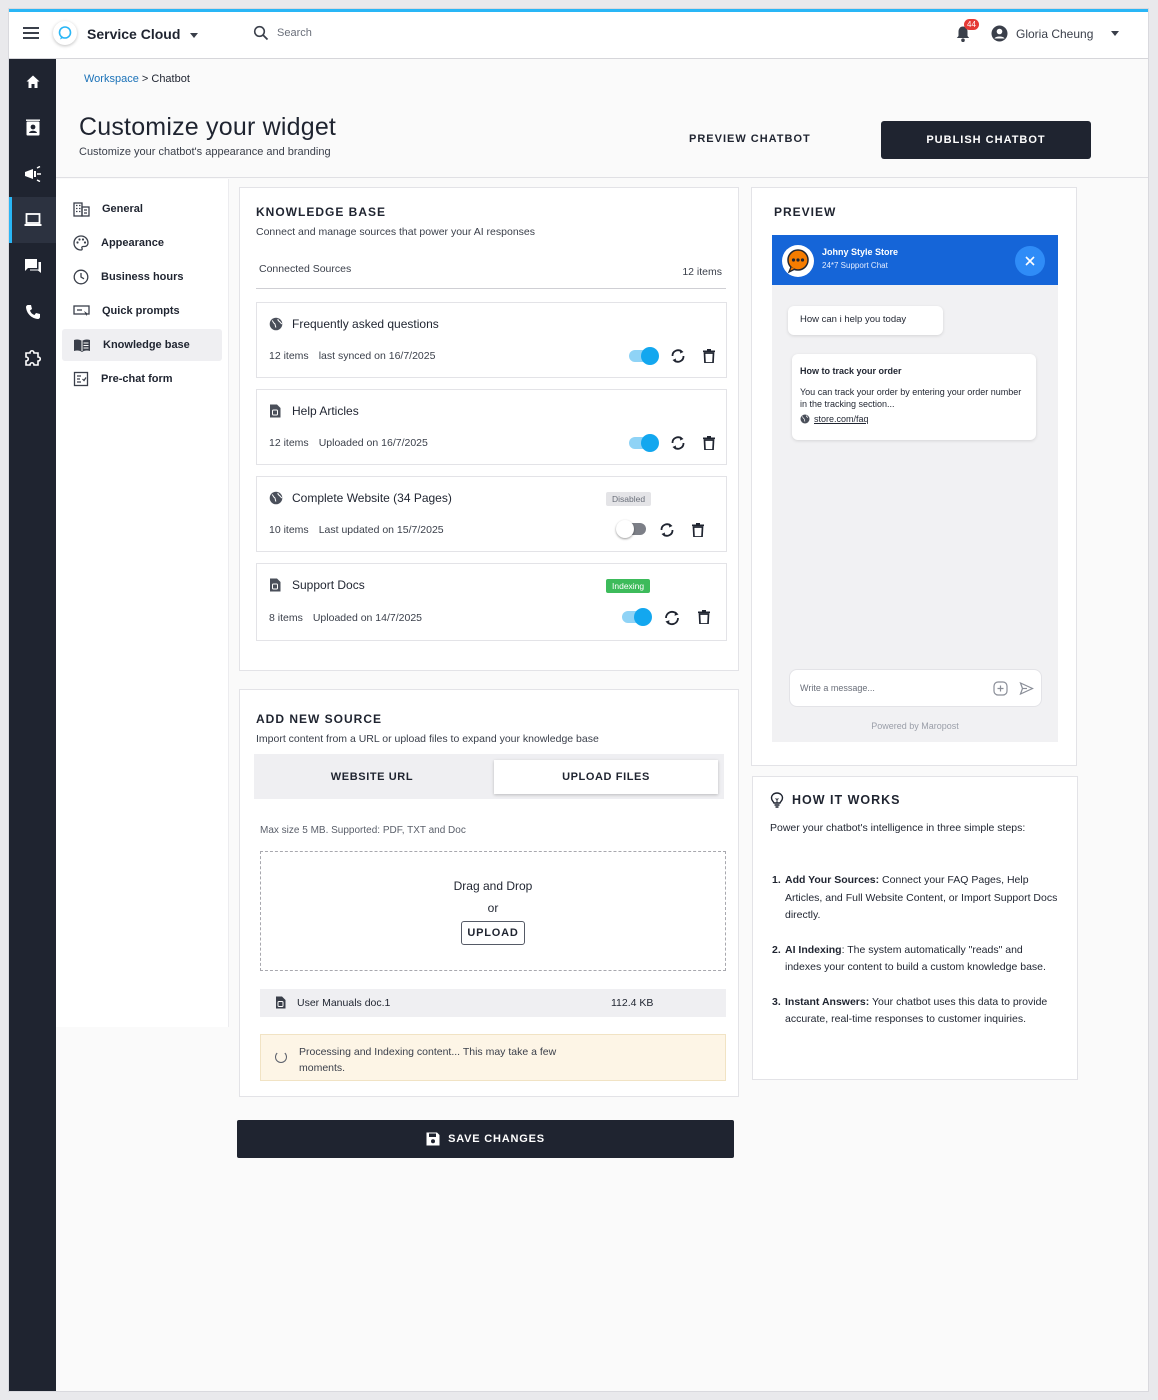 The image size is (1158, 1400). What do you see at coordinates (32, 174) in the screenshot?
I see `campaign-icon` at bounding box center [32, 174].